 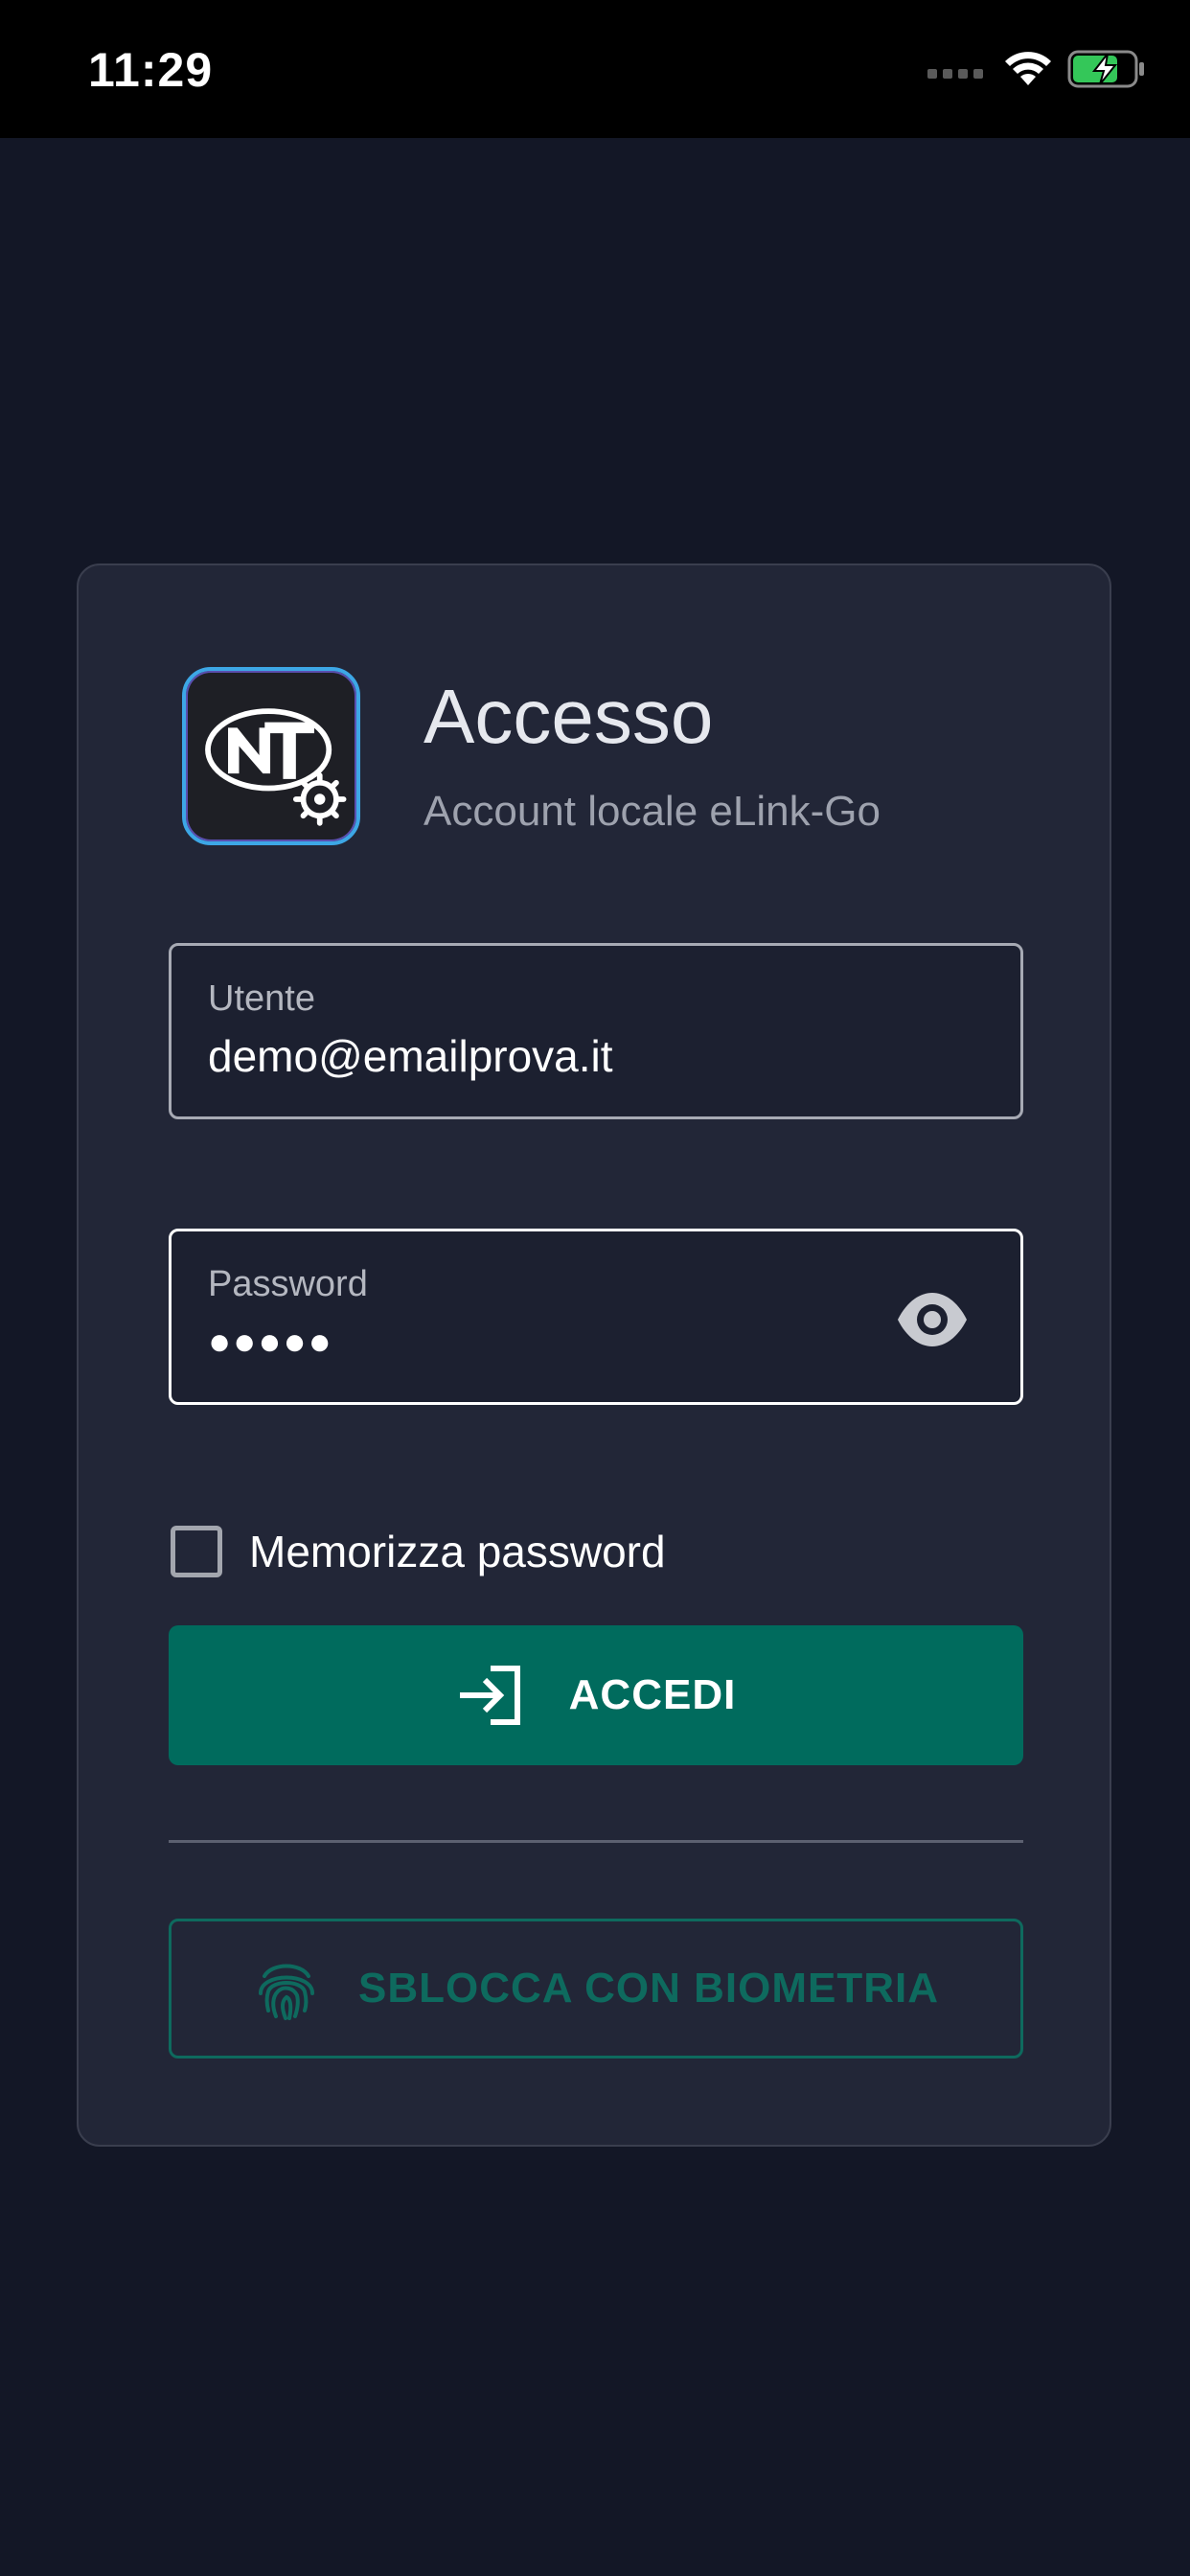 I want to click on remember-password-checkbox, so click(x=197, y=1552).